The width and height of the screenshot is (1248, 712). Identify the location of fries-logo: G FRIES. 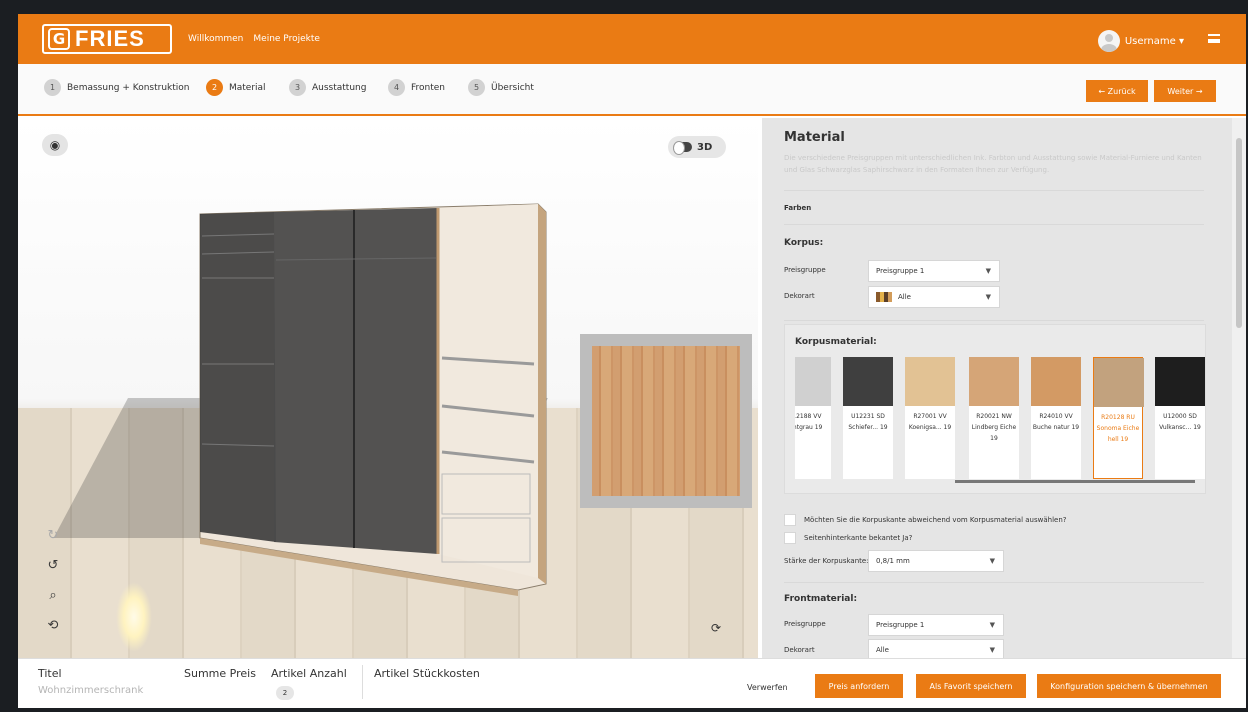
(107, 39).